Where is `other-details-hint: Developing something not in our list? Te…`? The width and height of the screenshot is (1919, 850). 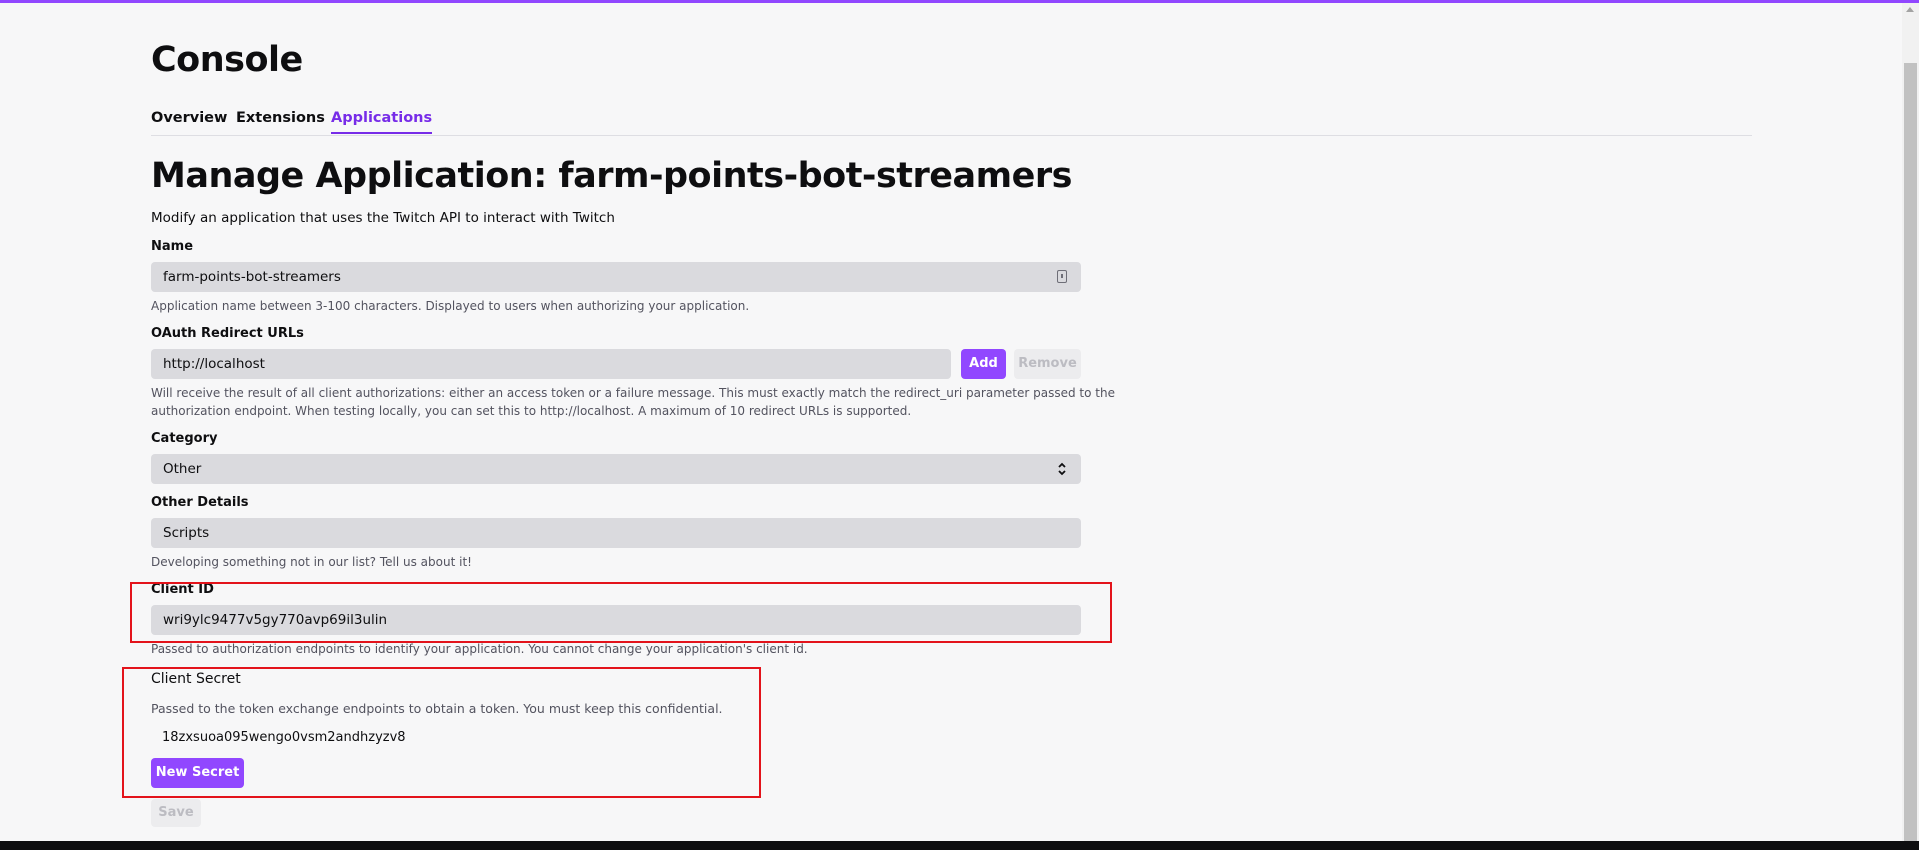 other-details-hint: Developing something not in our list? Te… is located at coordinates (311, 562).